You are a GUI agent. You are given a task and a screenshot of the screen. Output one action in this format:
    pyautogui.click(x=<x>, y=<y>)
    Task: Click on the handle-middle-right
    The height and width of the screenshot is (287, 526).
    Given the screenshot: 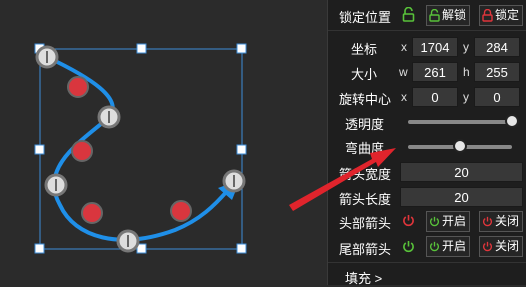 What is the action you would take?
    pyautogui.click(x=241, y=149)
    